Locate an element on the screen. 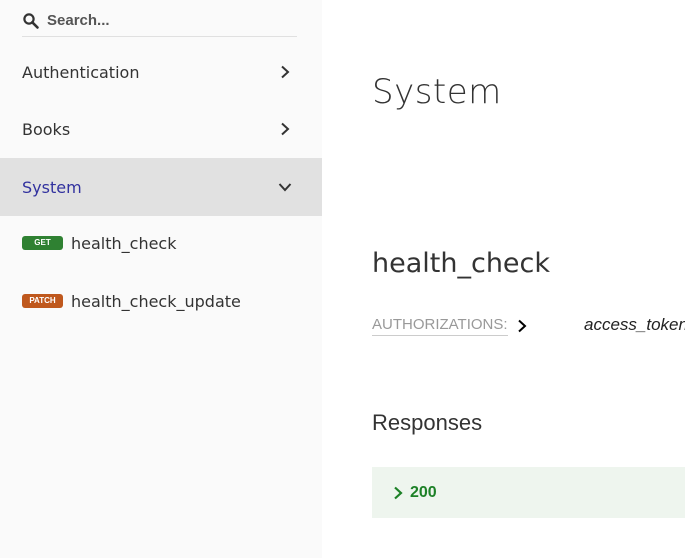 The width and height of the screenshot is (685, 558). search-icon is located at coordinates (31, 21).